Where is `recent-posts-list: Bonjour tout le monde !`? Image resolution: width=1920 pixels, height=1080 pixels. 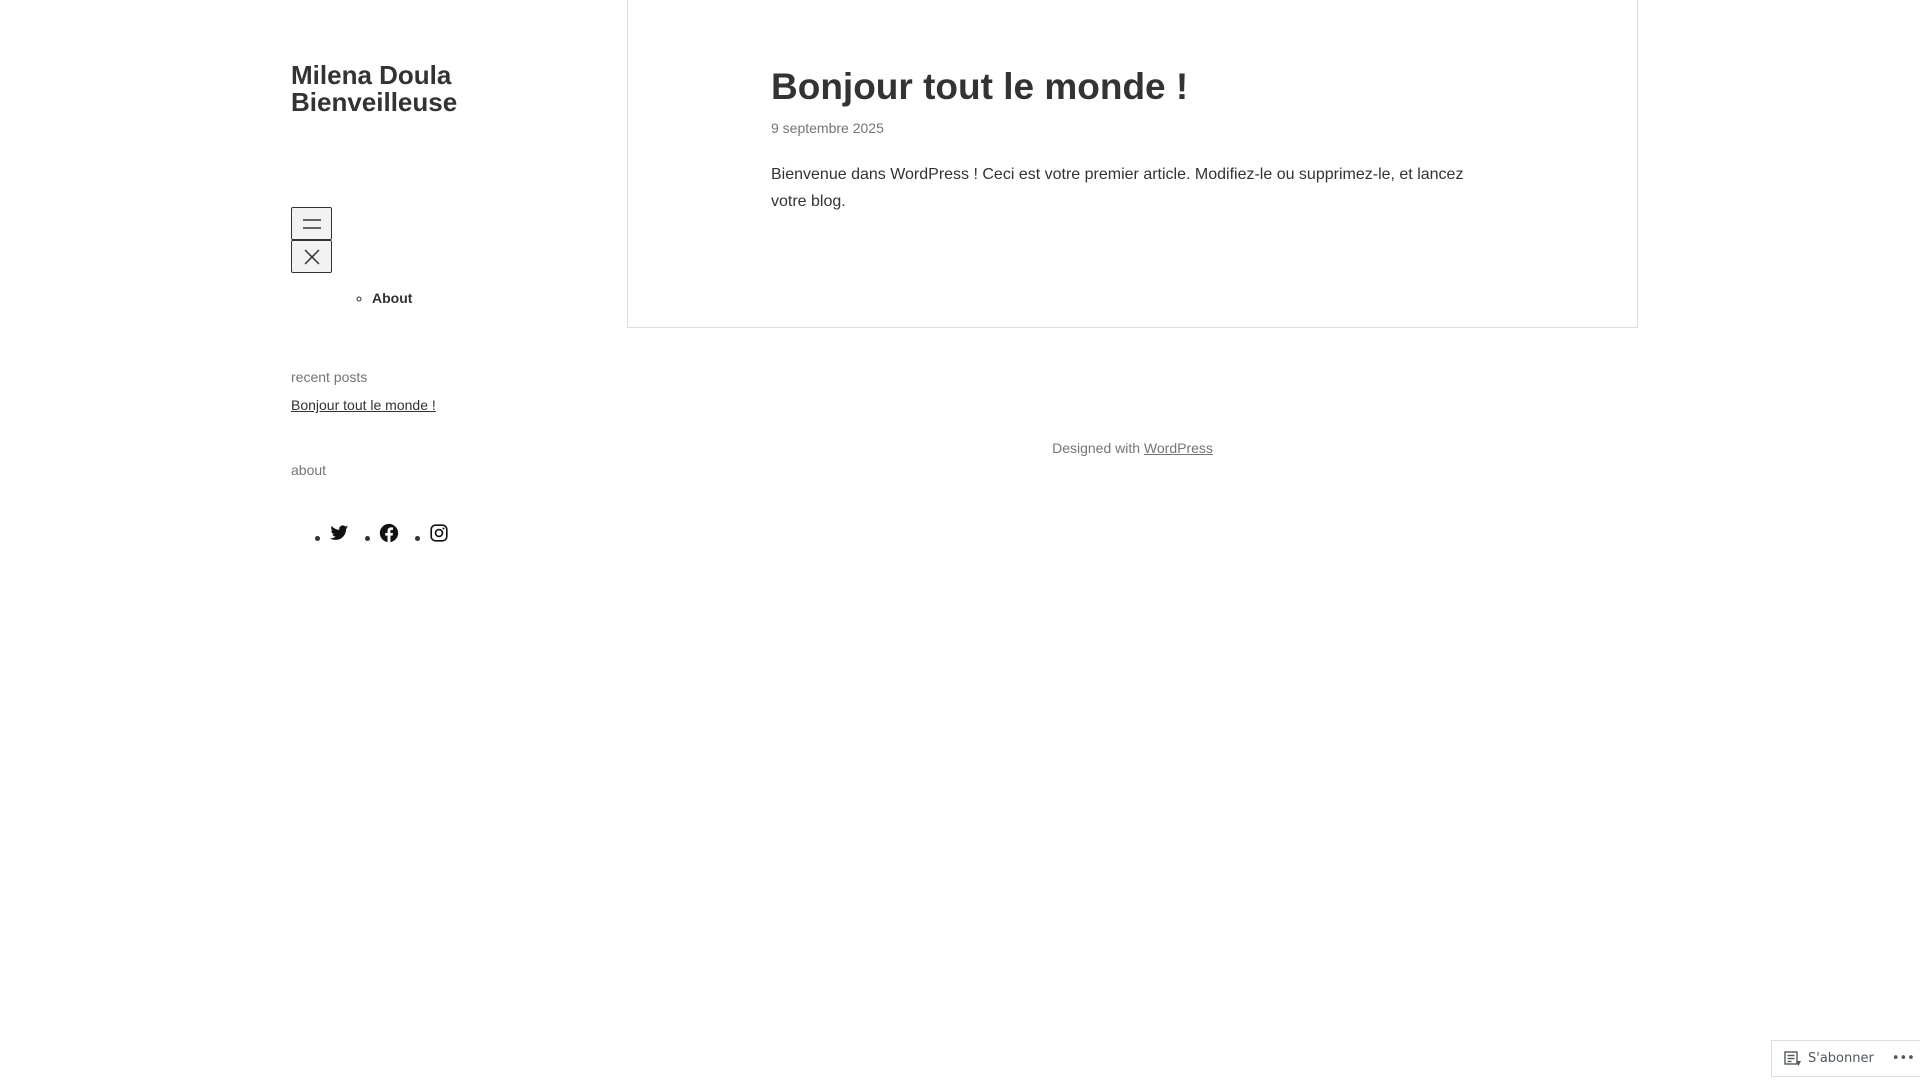 recent-posts-list: Bonjour tout le monde ! is located at coordinates (363, 405).